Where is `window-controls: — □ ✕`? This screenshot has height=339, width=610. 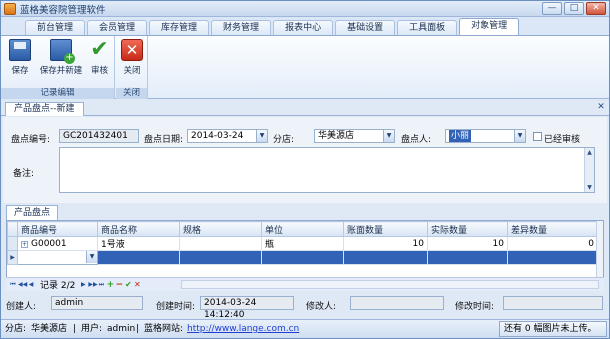
window-controls: — □ ✕ is located at coordinates (574, 8).